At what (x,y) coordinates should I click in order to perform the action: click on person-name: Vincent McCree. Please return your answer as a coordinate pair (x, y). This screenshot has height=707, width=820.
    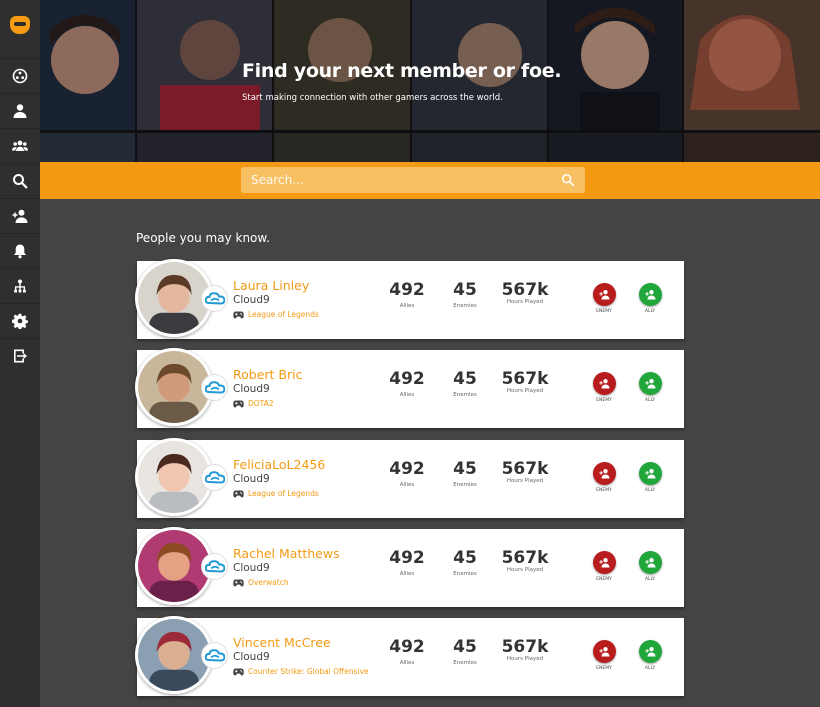
    Looking at the image, I should click on (282, 642).